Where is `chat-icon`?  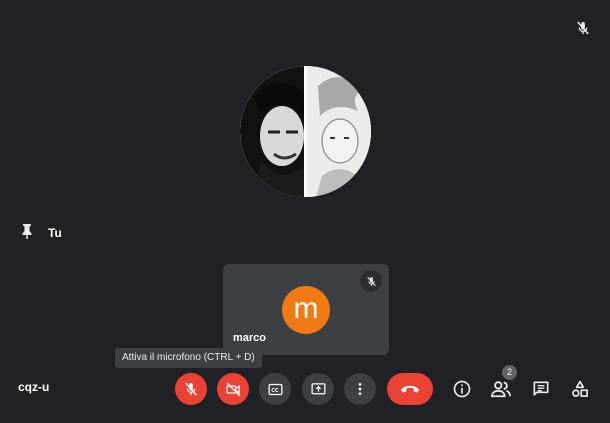 chat-icon is located at coordinates (541, 388).